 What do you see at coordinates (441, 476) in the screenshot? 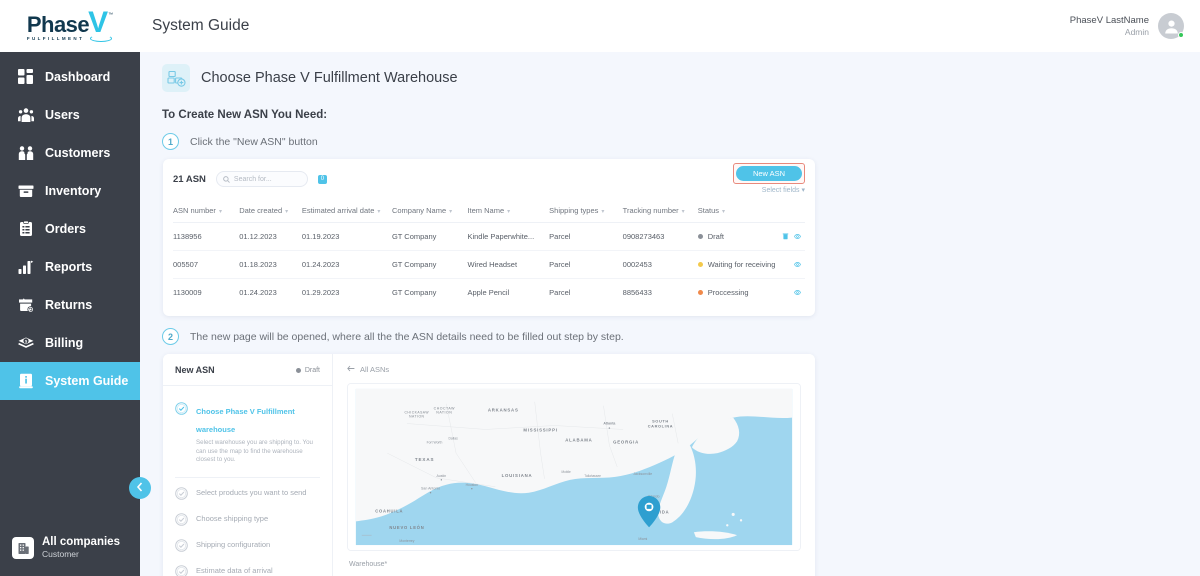
I see `svg-text: Austin` at bounding box center [441, 476].